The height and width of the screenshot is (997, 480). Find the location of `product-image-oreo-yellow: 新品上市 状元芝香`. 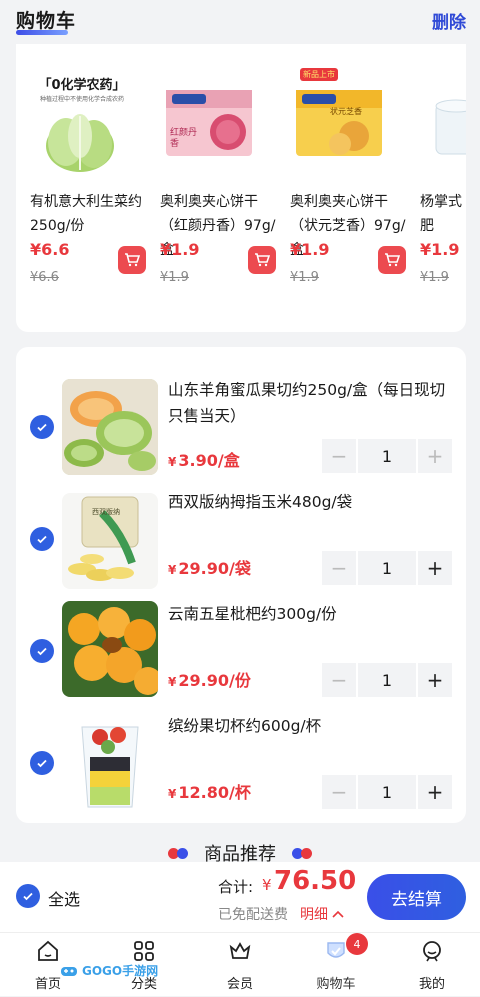

product-image-oreo-yellow: 新品上市 状元芝香 is located at coordinates (338, 116).